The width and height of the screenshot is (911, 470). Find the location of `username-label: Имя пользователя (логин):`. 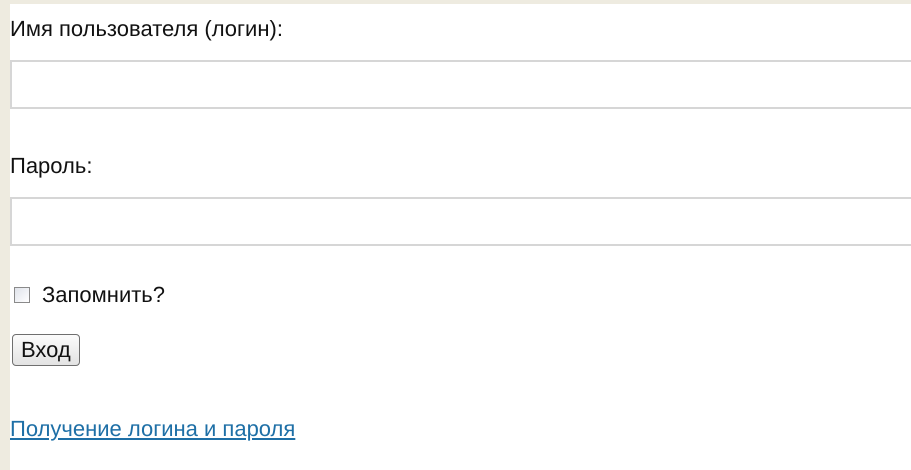

username-label: Имя пользователя (логин): is located at coordinates (146, 29).